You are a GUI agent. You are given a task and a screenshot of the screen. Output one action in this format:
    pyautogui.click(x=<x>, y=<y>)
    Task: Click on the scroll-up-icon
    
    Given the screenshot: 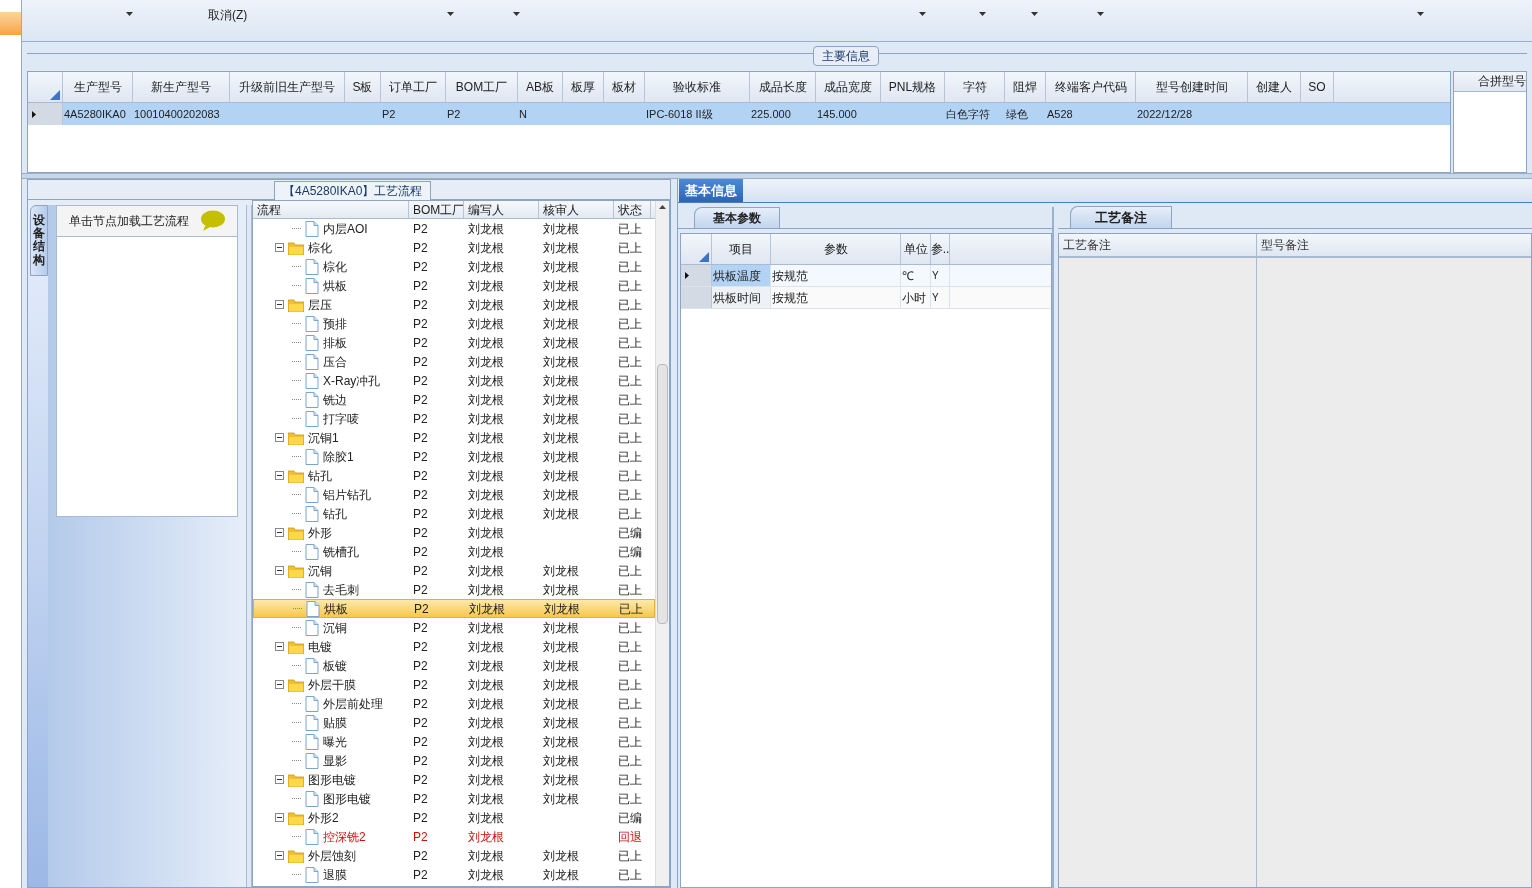 What is the action you would take?
    pyautogui.click(x=662, y=207)
    